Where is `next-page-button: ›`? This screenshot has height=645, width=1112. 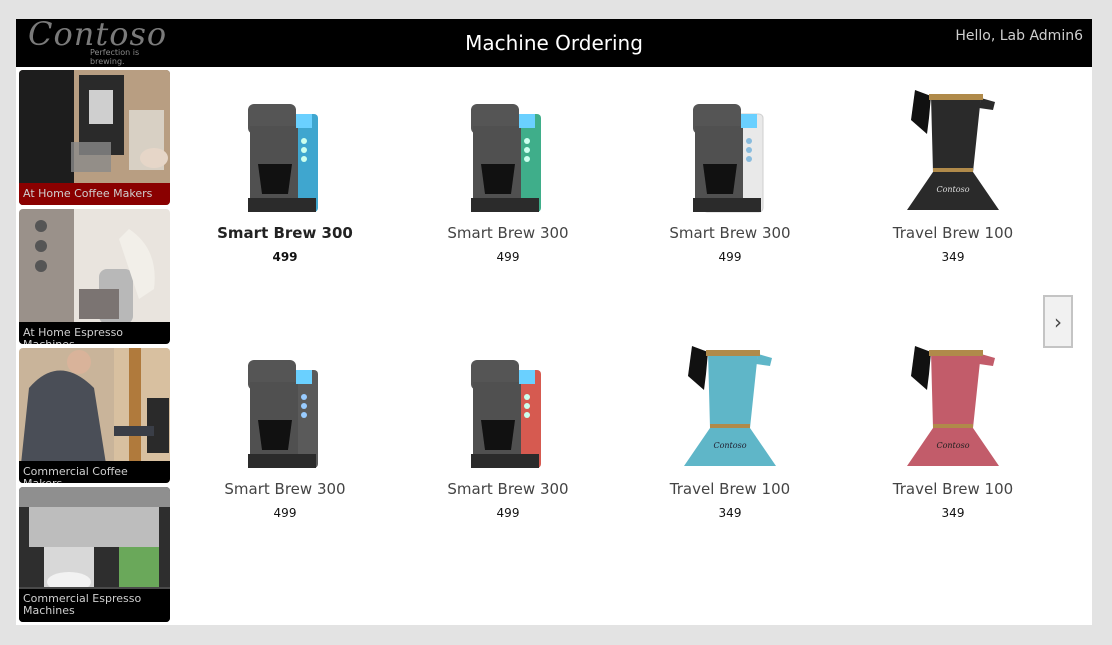 next-page-button: › is located at coordinates (1058, 321).